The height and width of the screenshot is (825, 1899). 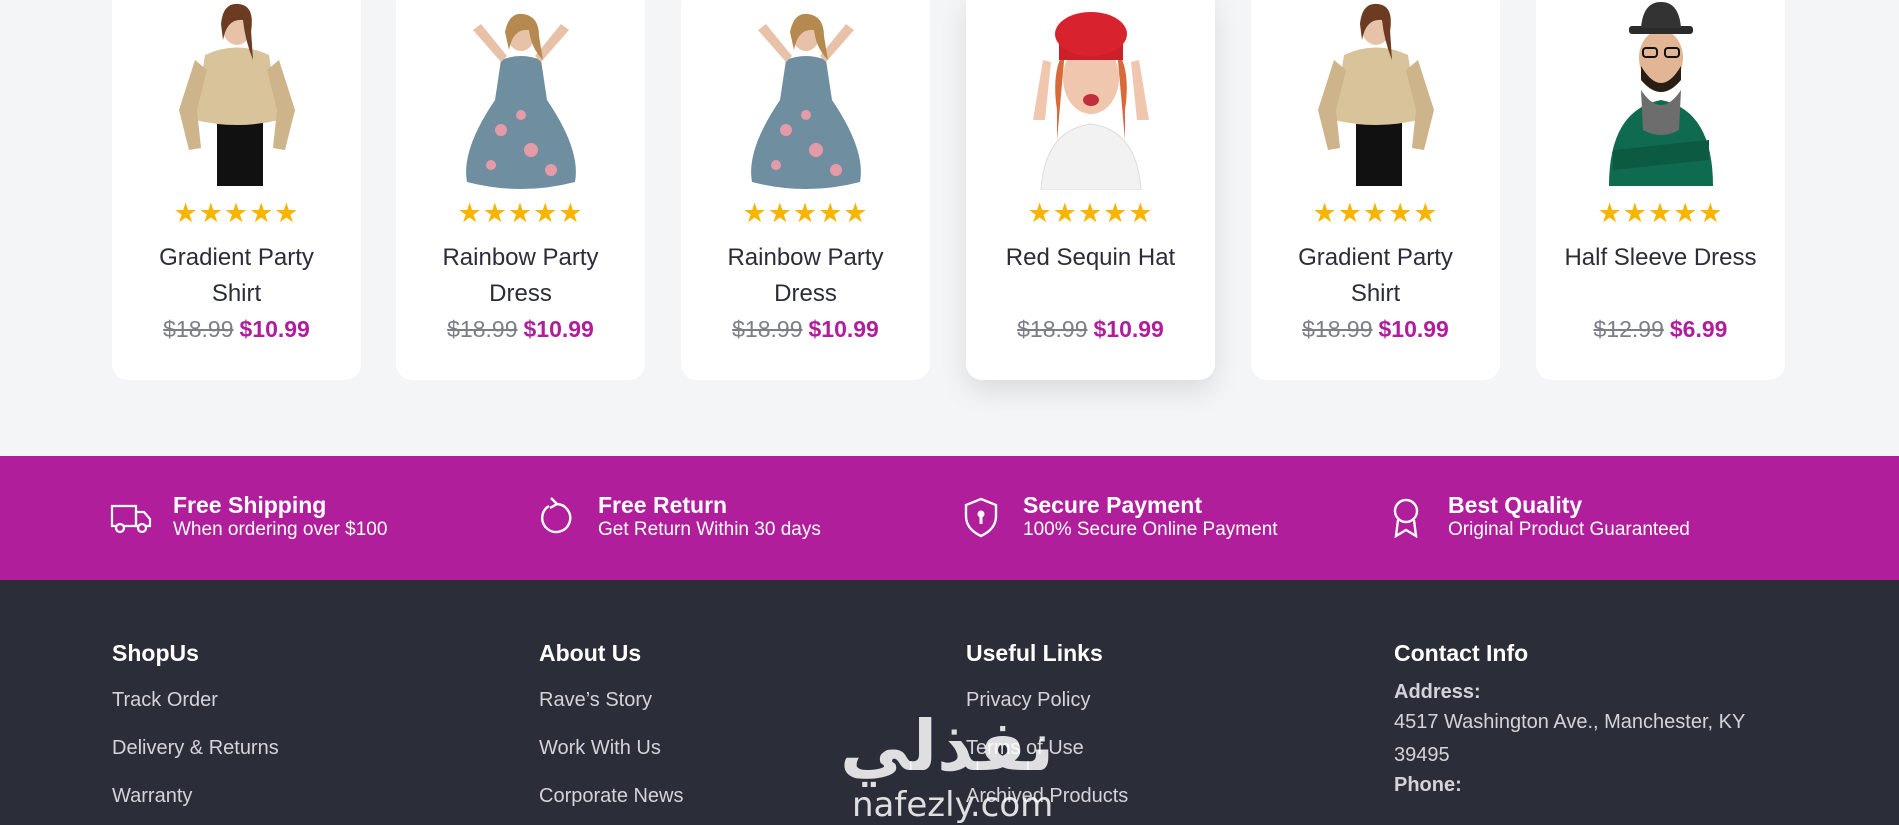 I want to click on shield-lock-icon, so click(x=981, y=517).